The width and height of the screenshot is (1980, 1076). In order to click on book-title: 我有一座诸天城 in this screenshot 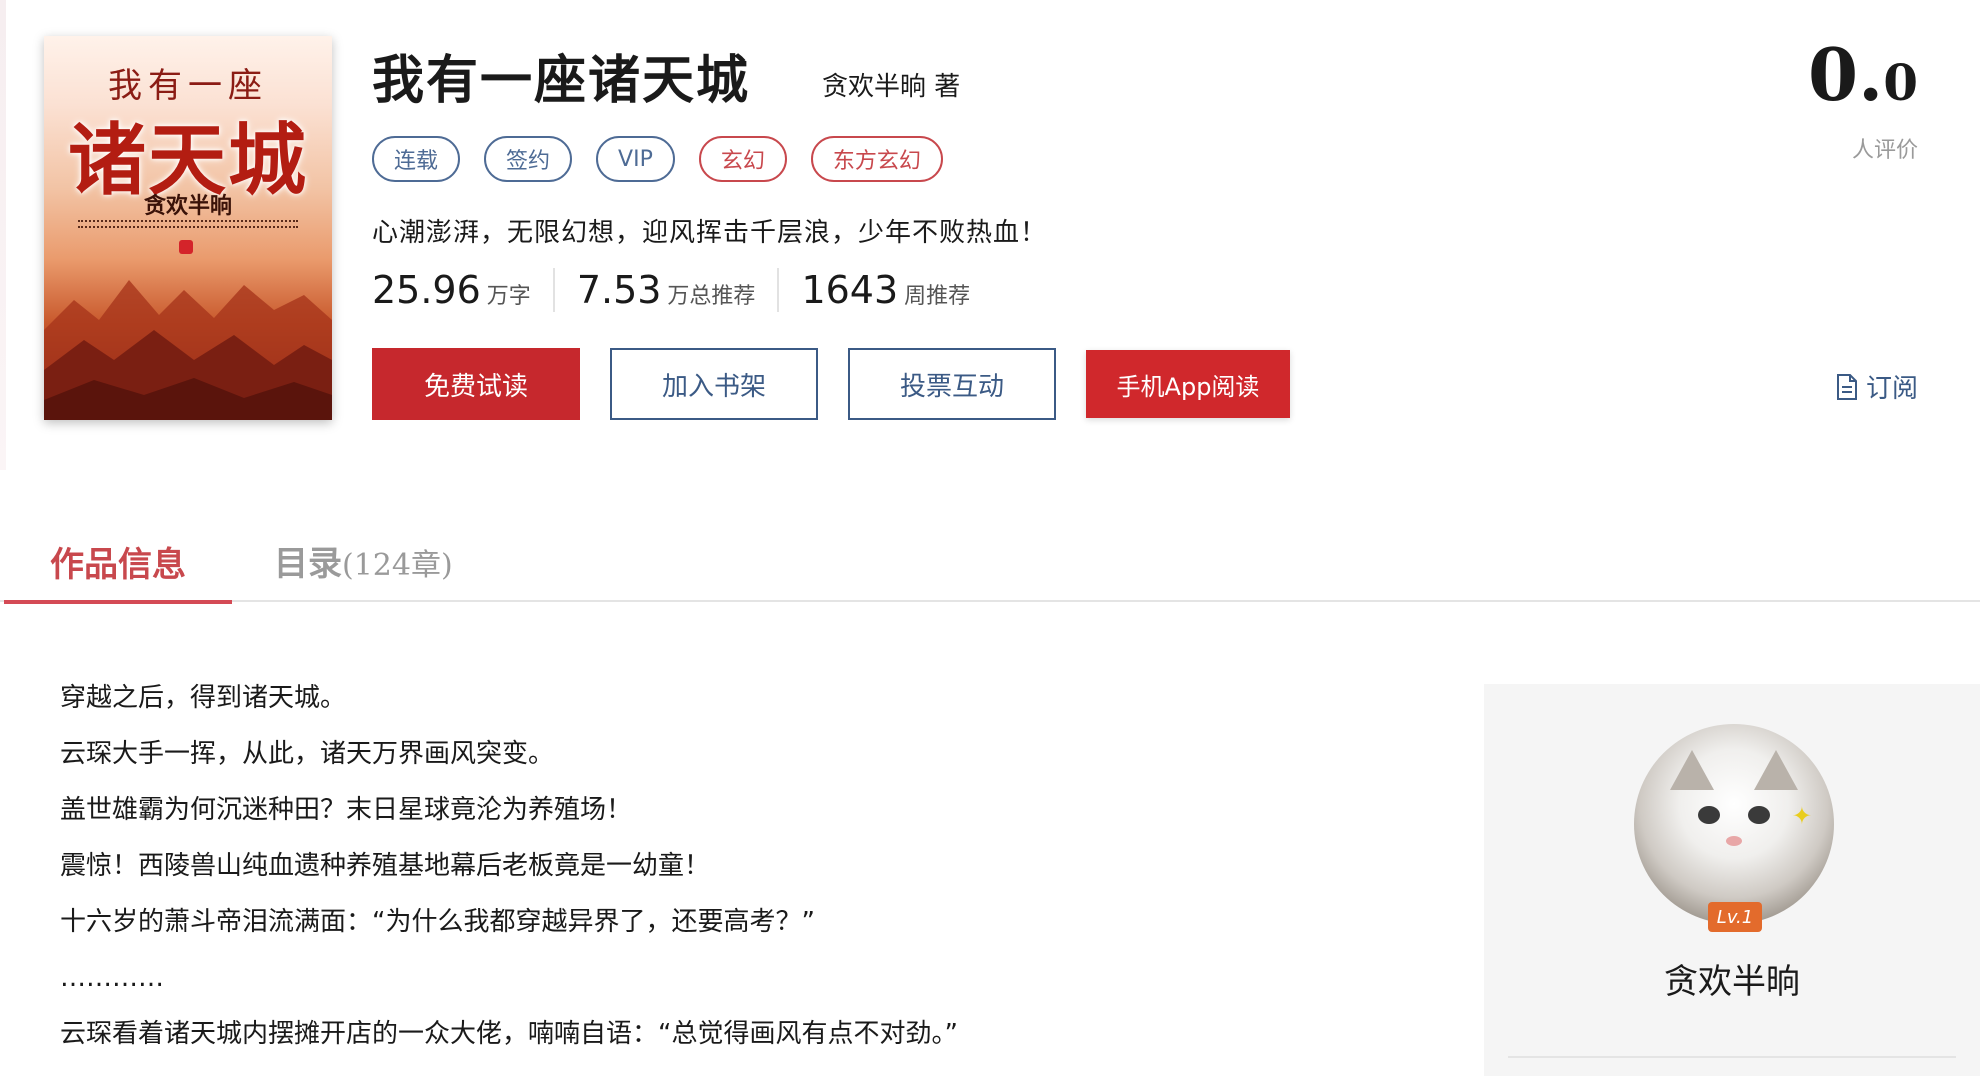, I will do `click(561, 81)`.